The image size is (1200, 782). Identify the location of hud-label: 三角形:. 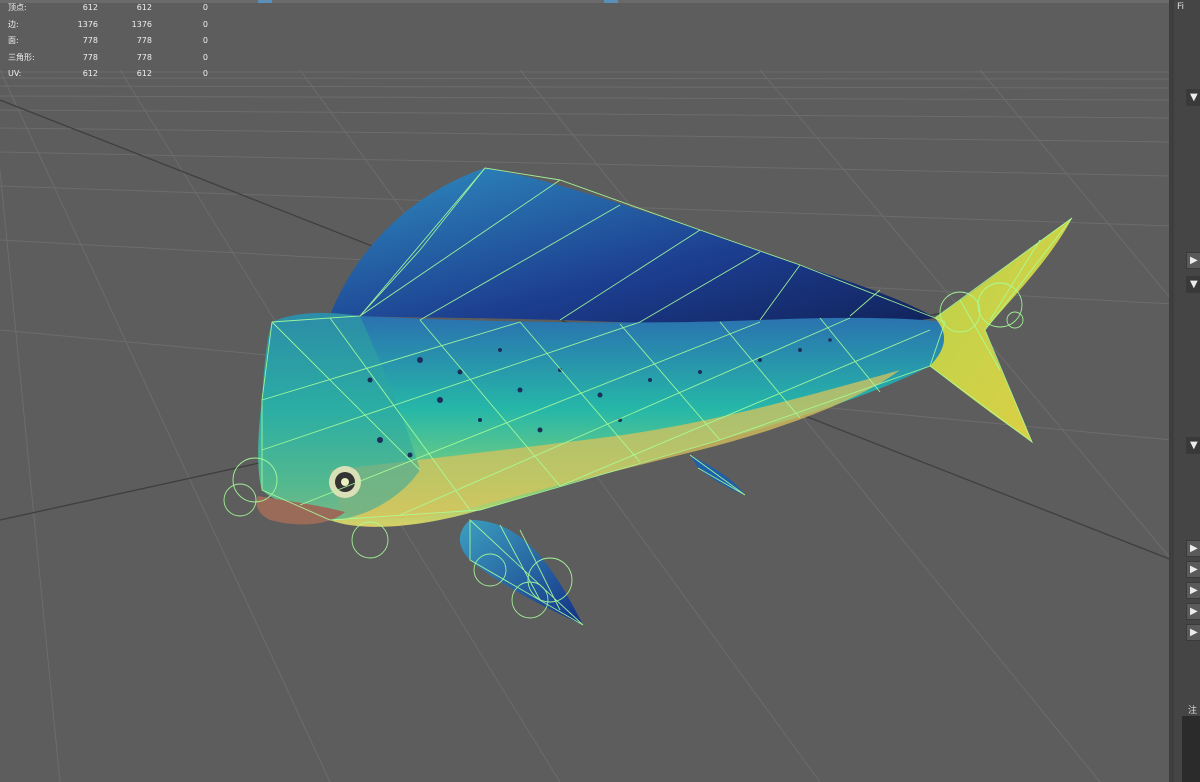
(21, 57).